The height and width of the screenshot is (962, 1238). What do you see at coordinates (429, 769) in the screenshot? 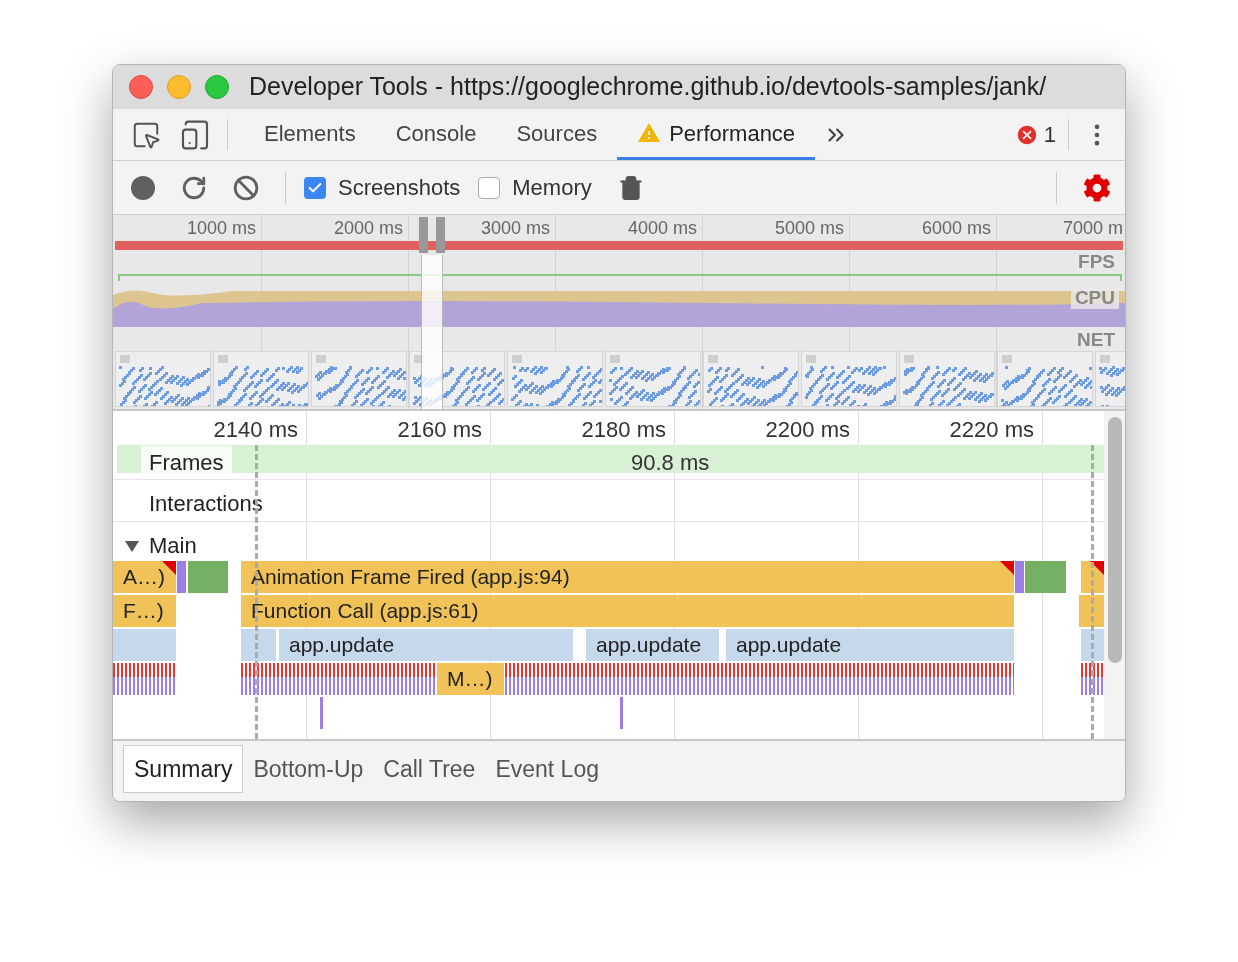
I see `drawer-tab: Call Tree` at bounding box center [429, 769].